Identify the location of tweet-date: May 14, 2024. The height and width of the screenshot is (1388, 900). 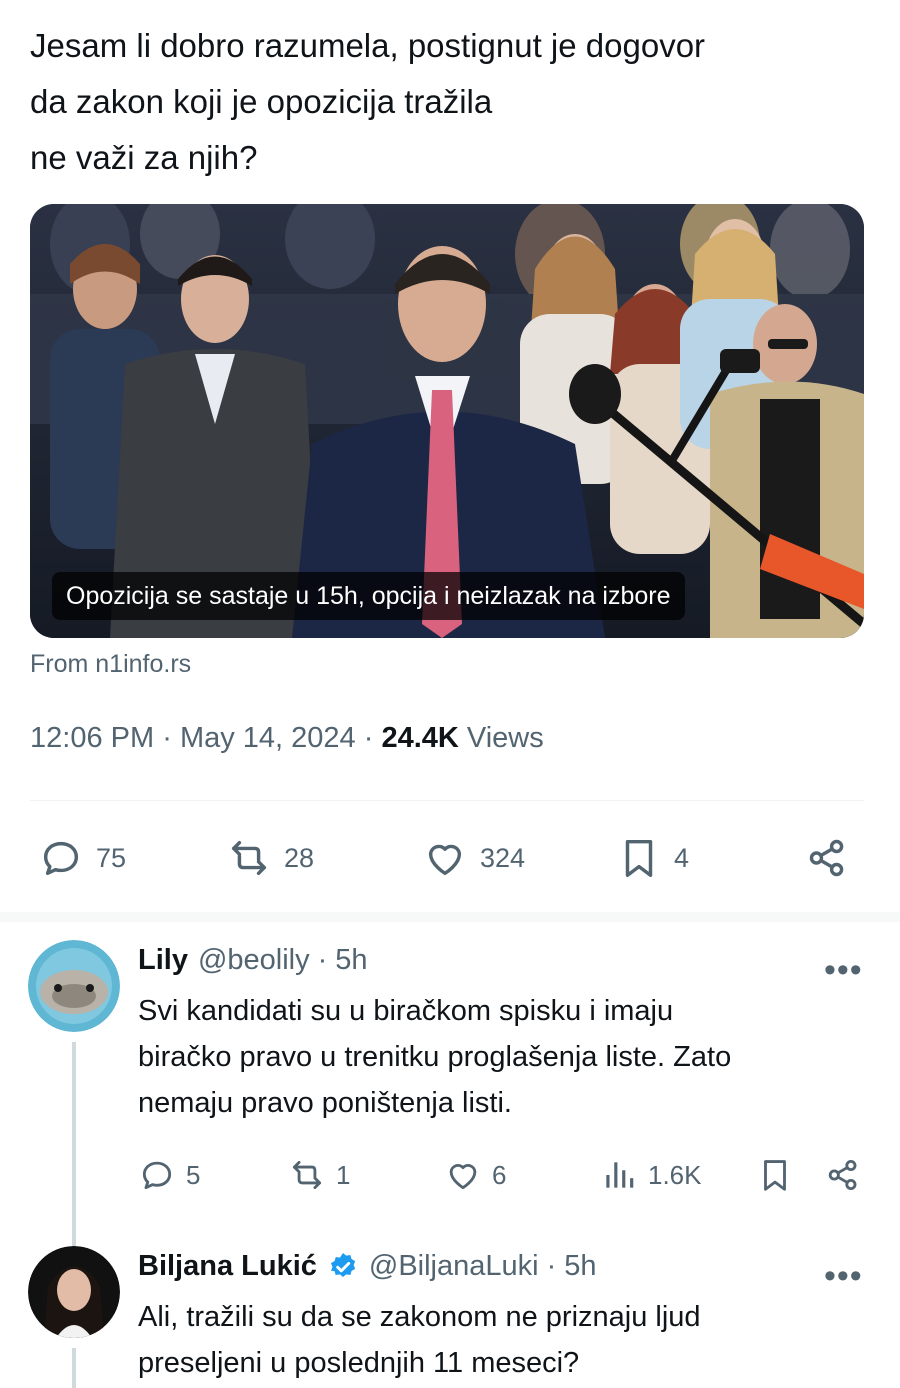
(268, 738).